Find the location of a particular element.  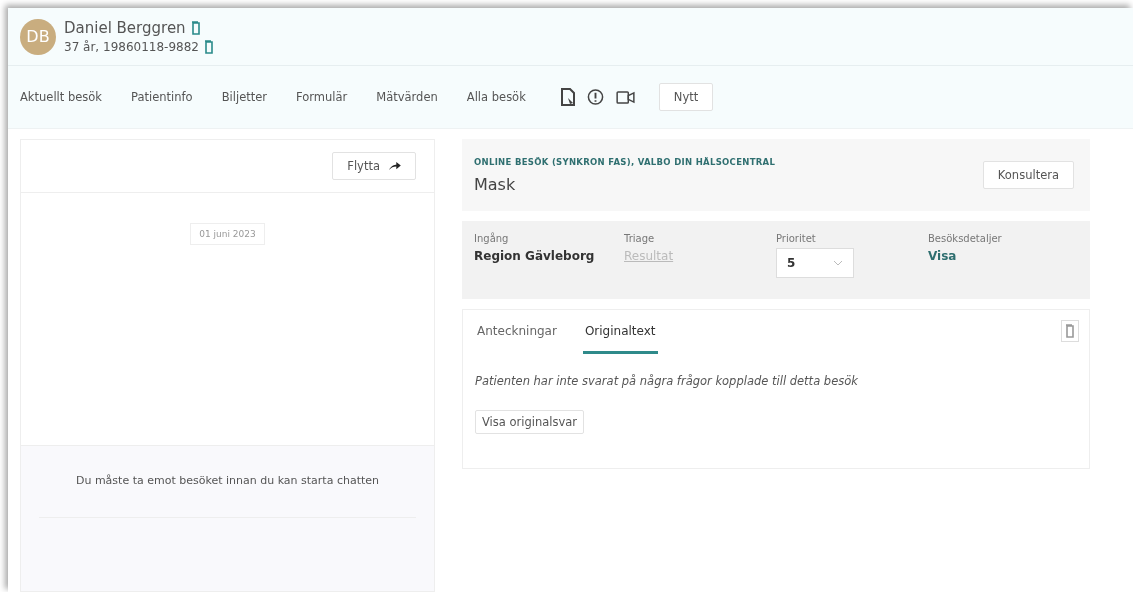

visit-category: ONLINE BESÖK (SYNKRON FAS), VALBO DIN HÄLSOCENTRAL is located at coordinates (625, 161).